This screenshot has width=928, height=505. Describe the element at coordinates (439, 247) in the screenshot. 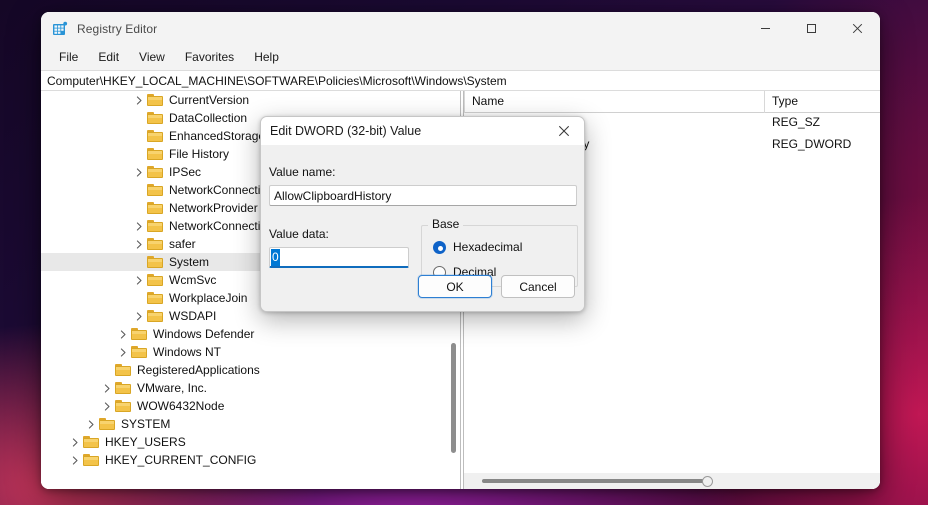

I see `radio-hexadecimal-icon` at that location.